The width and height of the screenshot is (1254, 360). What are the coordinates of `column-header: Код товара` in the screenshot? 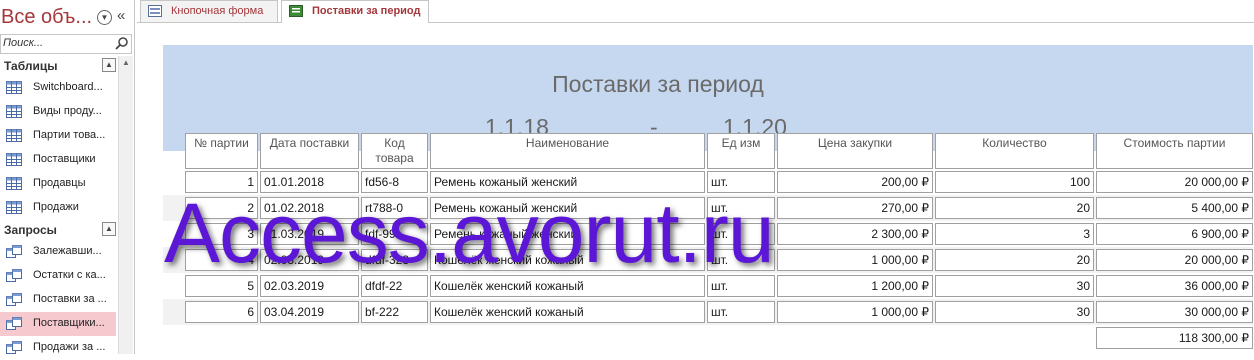 It's located at (394, 151).